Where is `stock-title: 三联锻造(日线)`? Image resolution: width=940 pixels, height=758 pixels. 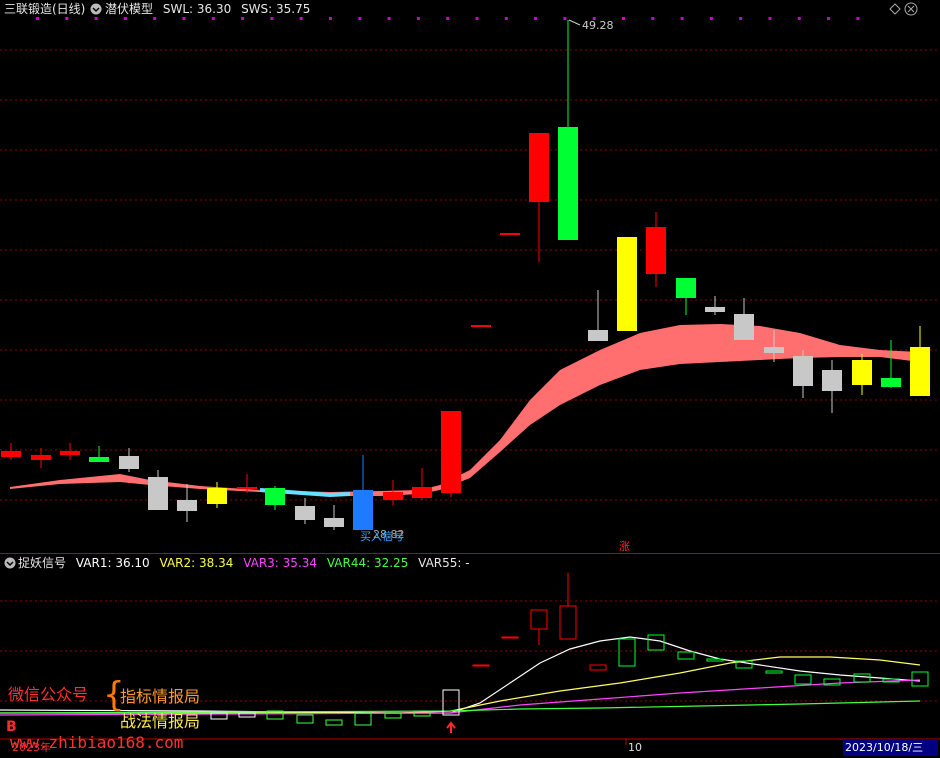
stock-title: 三联锻造(日线) is located at coordinates (45, 9).